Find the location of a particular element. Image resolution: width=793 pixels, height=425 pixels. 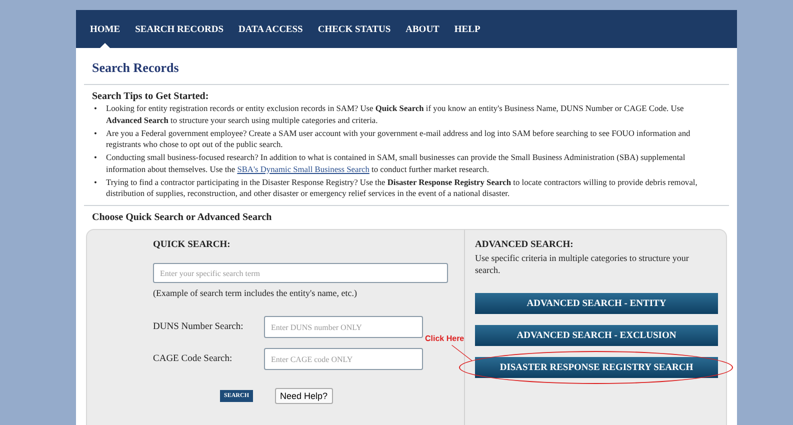

tip-text: Are you a Federal government employee? Create a SAM user account with your government e-mail address and log into SAM before searching to see FOUO information and registrants who chose to opt out of the public search. is located at coordinates (399, 139).